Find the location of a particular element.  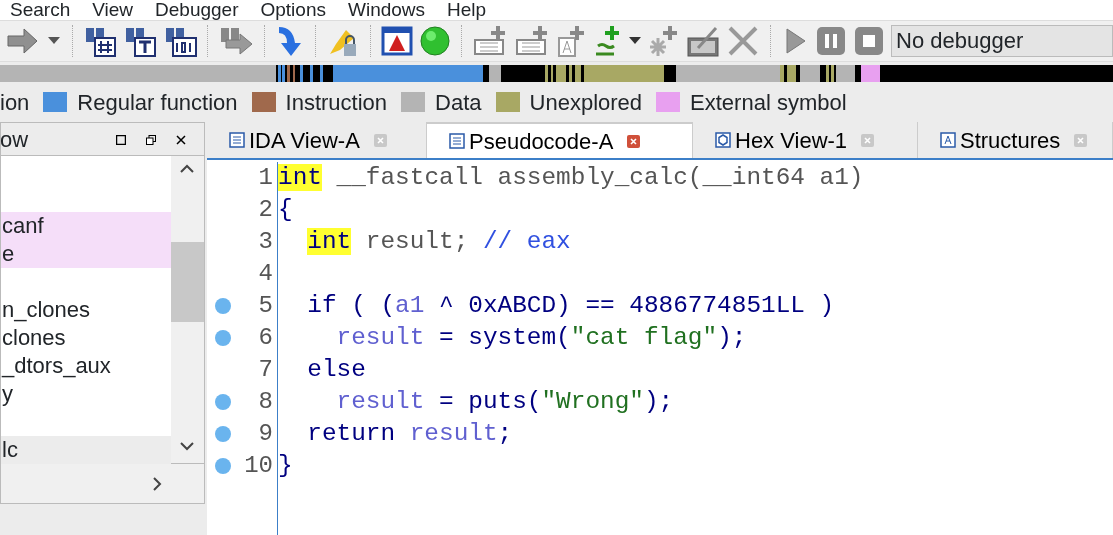

pause-icon is located at coordinates (831, 41).